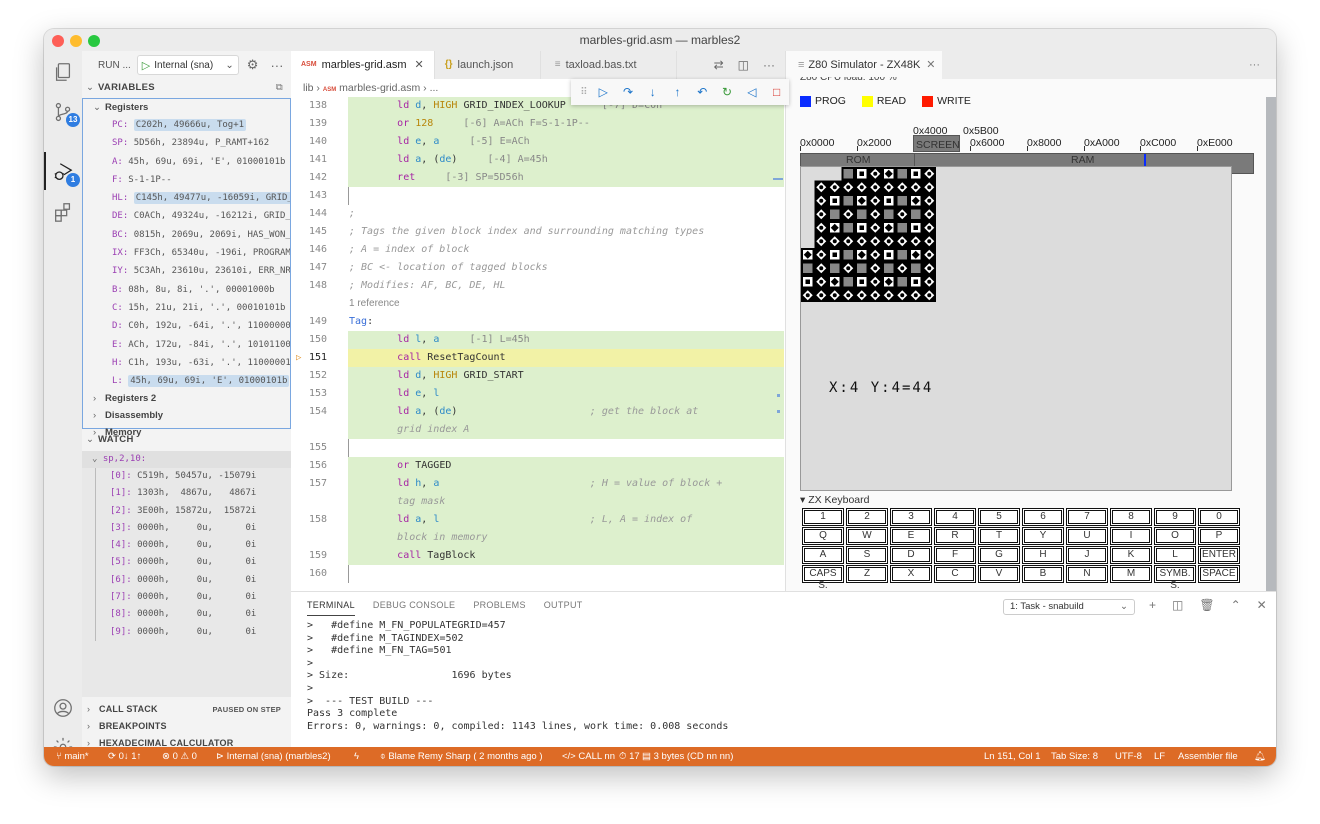  Describe the element at coordinates (193, 511) in the screenshot. I see `watch-row: [2]: 3E00h, 15872u, 15872i` at that location.